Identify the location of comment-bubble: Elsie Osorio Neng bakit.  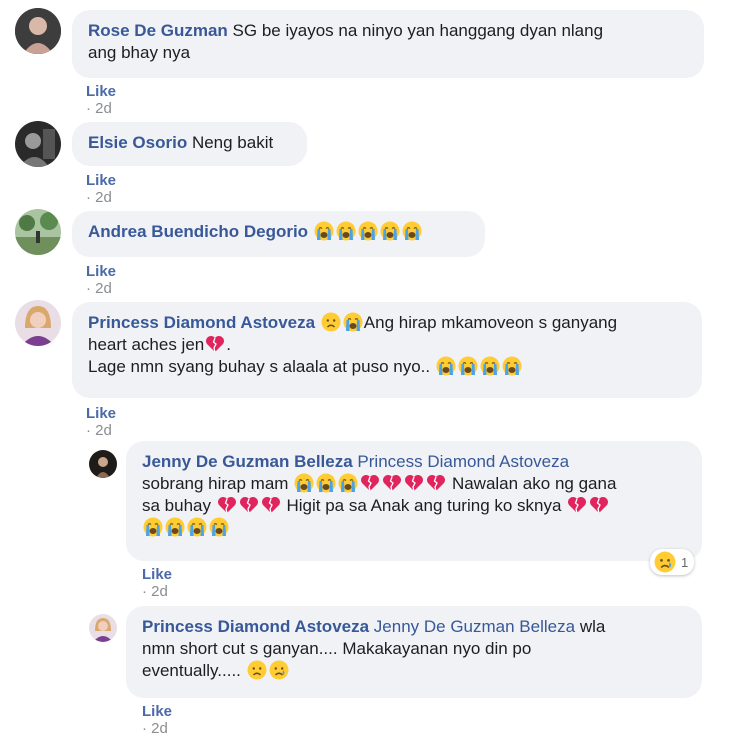
(189, 144).